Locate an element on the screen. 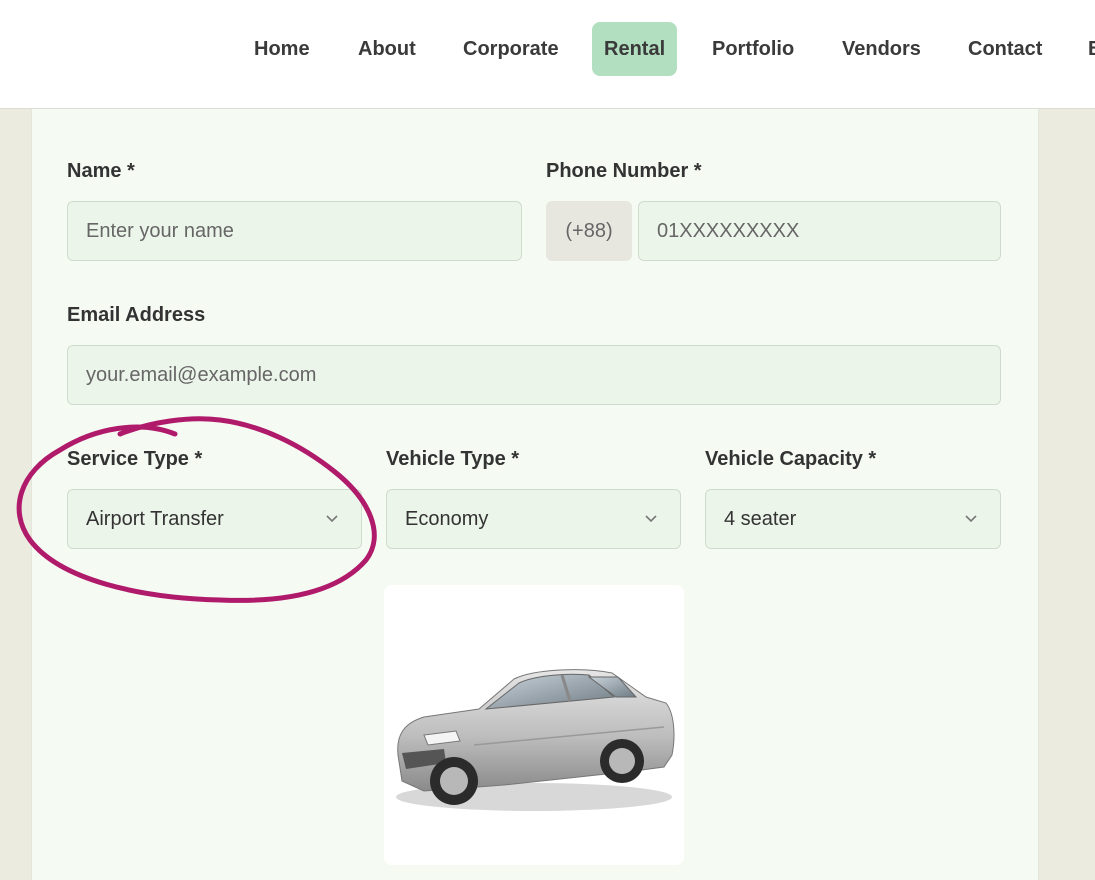  vehicle-type-label: Vehicle Type * is located at coordinates (453, 459).